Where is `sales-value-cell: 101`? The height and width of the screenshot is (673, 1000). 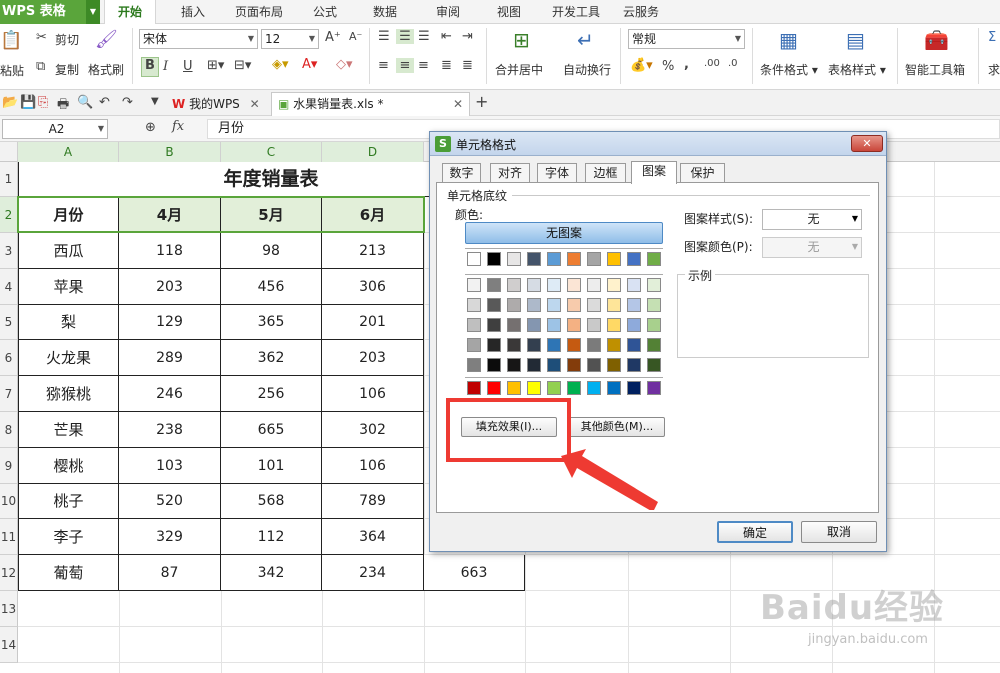
sales-value-cell: 101 is located at coordinates (271, 466).